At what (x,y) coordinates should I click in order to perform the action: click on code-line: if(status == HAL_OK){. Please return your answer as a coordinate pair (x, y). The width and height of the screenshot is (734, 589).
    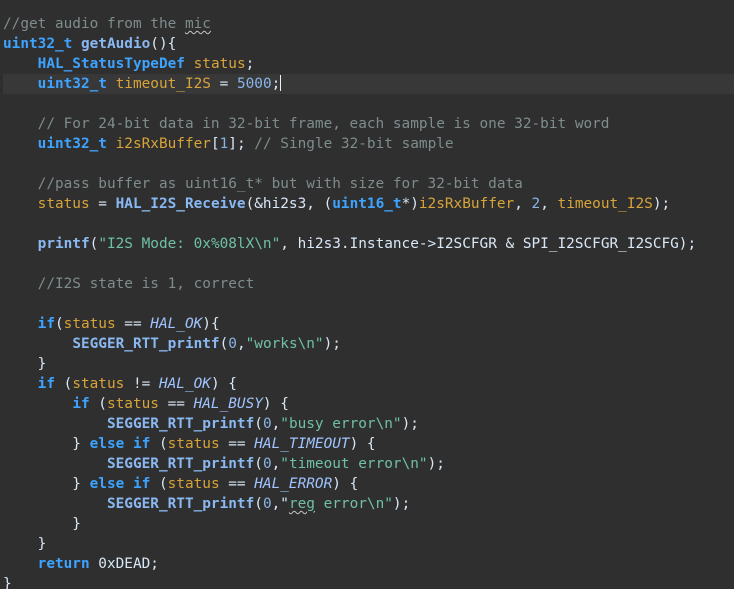
    Looking at the image, I should click on (368, 324).